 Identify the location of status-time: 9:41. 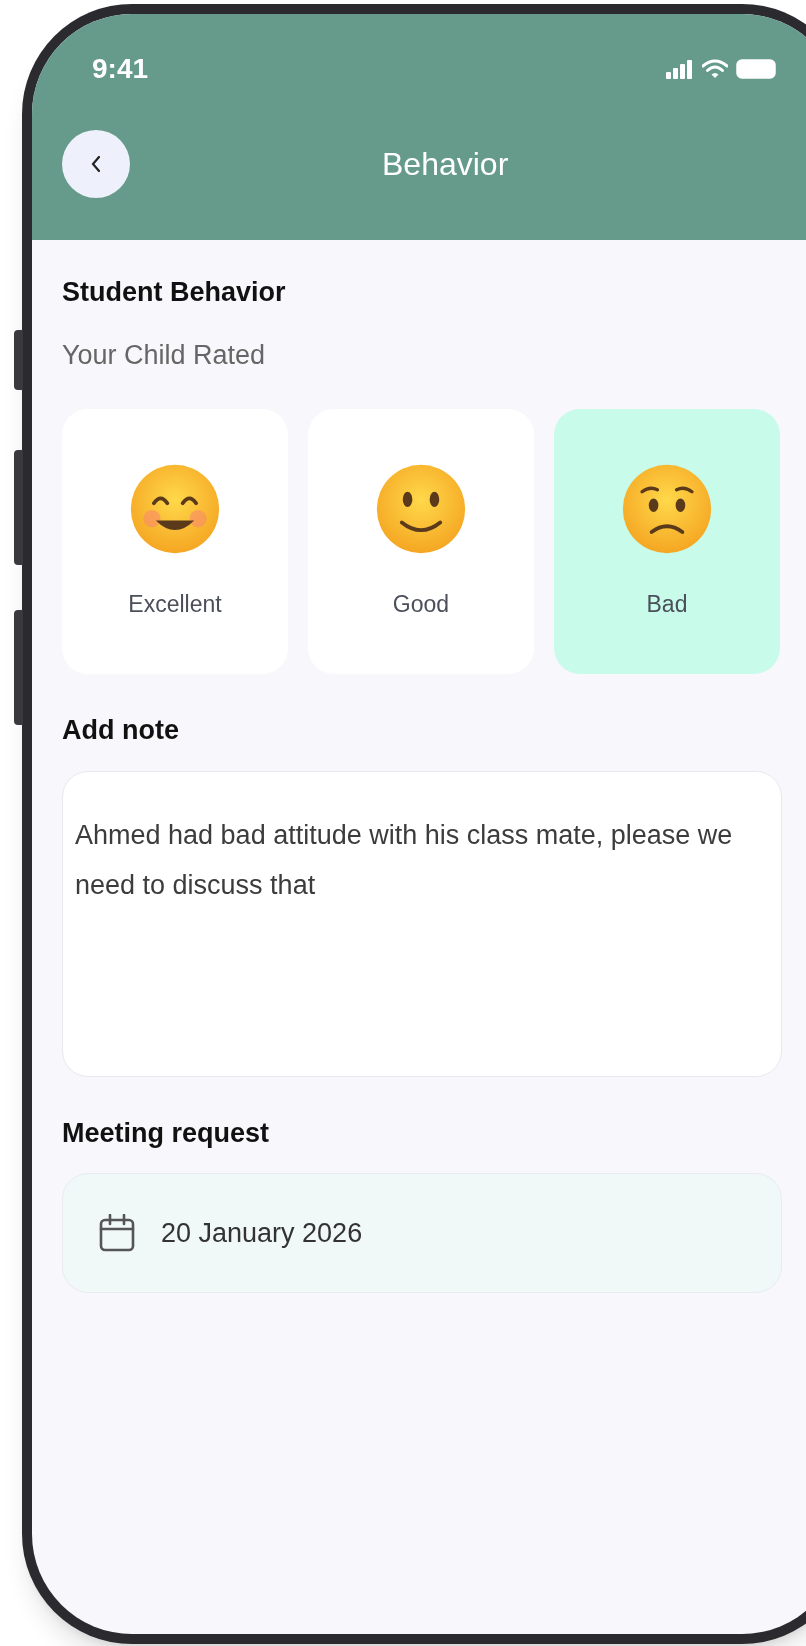
(120, 69).